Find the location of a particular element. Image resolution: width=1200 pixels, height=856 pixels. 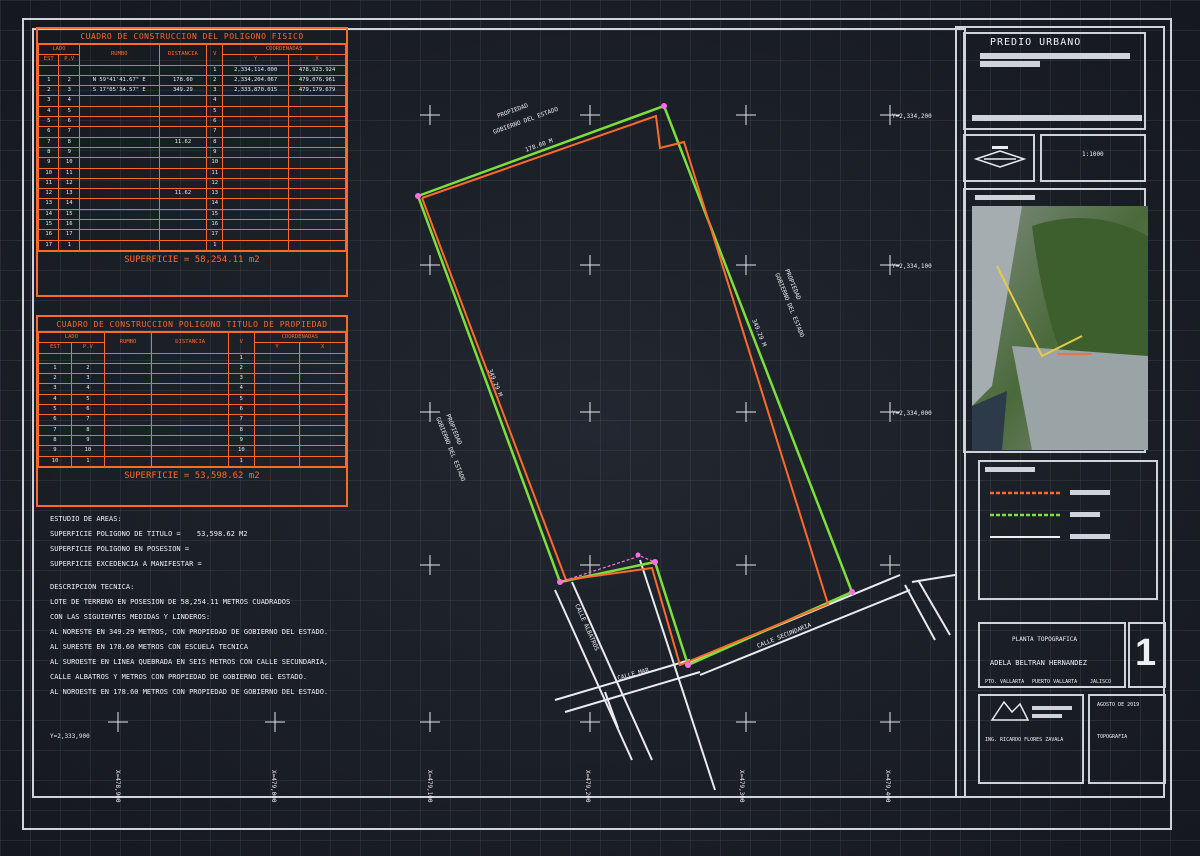

label-y-coordinate: Y=2,333,900 is located at coordinates (70, 736).